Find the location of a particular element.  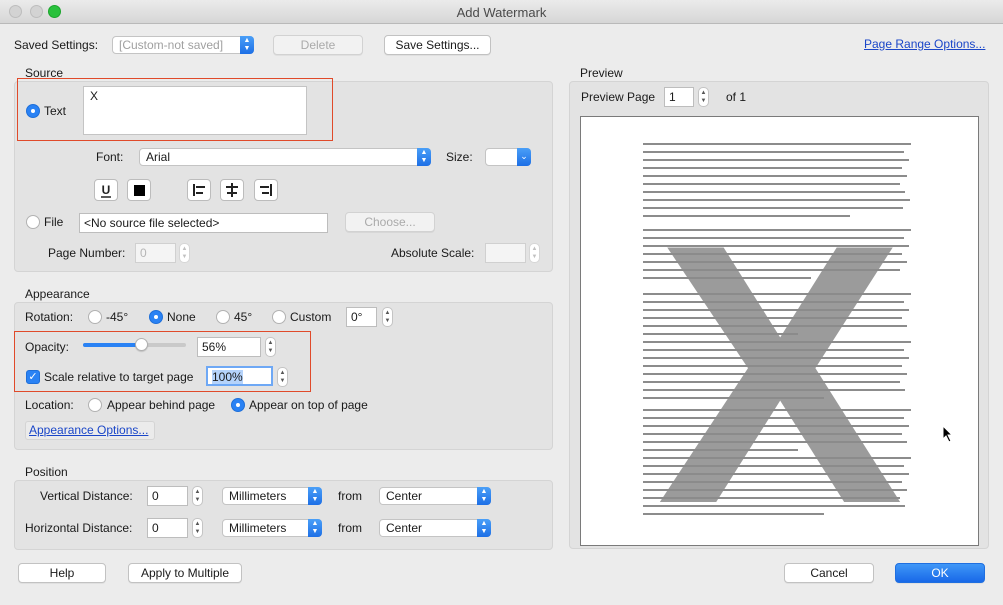

delete-button: Delete is located at coordinates (318, 45).